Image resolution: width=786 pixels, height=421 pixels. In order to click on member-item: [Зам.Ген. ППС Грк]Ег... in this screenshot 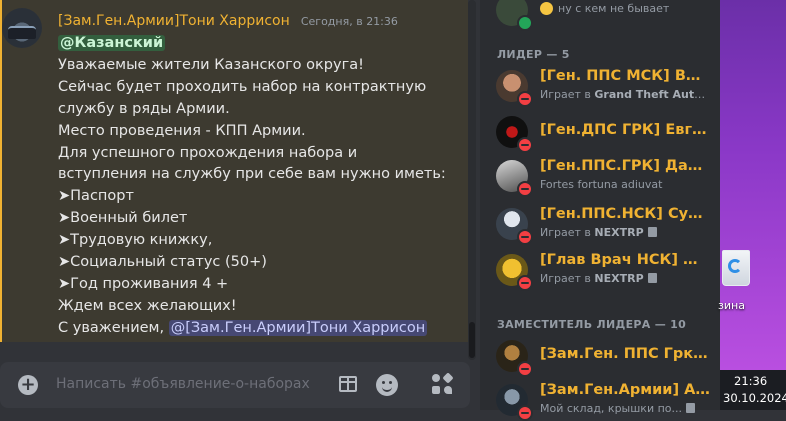, I will do `click(604, 356)`.